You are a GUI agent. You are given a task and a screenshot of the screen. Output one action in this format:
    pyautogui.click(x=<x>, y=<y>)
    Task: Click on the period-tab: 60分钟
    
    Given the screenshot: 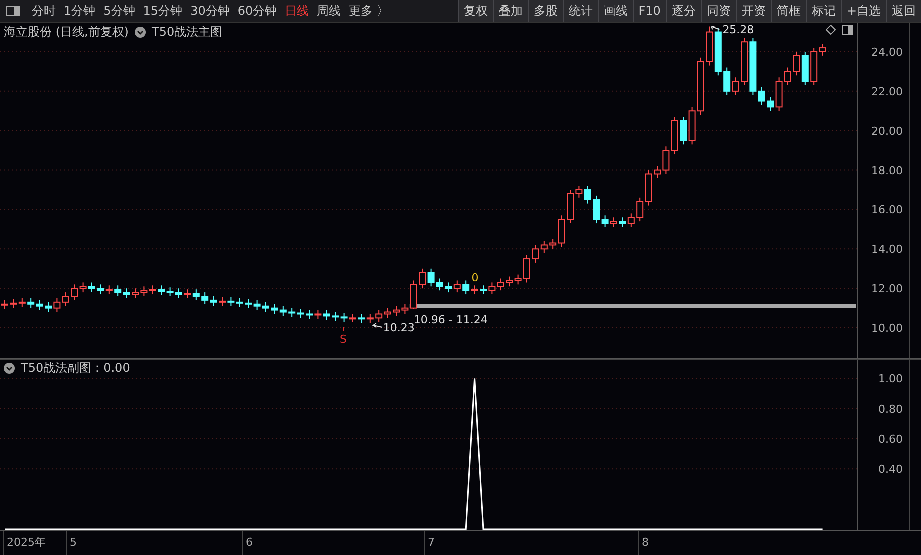 What is the action you would take?
    pyautogui.click(x=258, y=11)
    